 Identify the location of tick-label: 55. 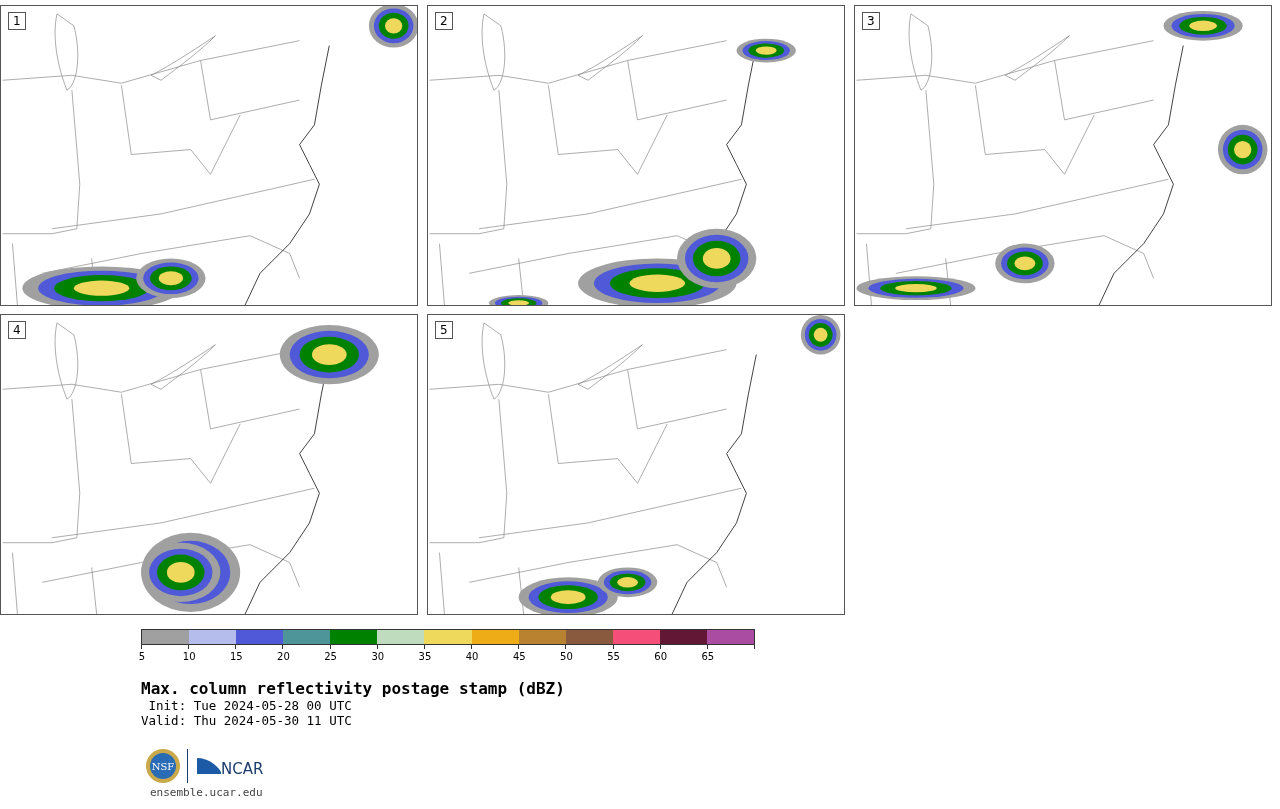
(613, 656).